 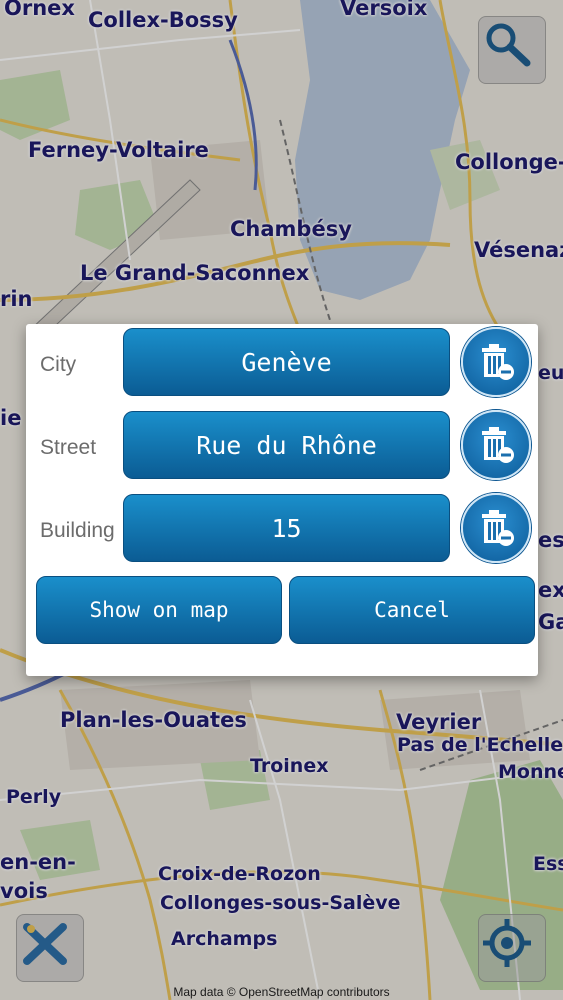 What do you see at coordinates (286, 445) in the screenshot?
I see `street-field-button: Rue du Rhône` at bounding box center [286, 445].